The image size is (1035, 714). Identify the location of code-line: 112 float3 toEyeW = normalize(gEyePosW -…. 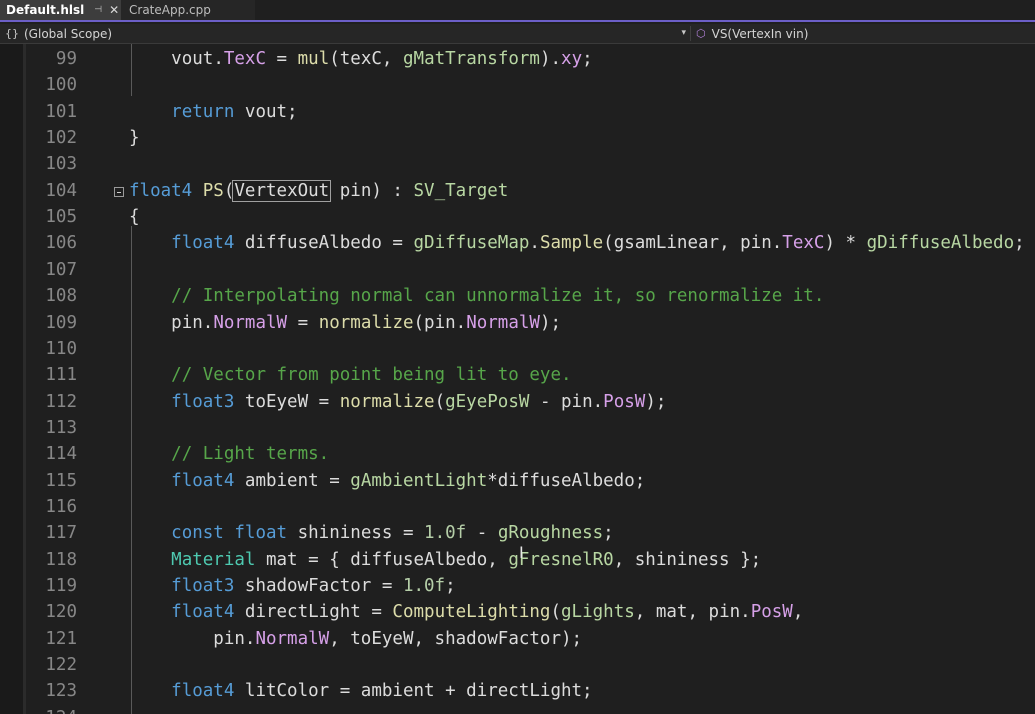
(517, 402).